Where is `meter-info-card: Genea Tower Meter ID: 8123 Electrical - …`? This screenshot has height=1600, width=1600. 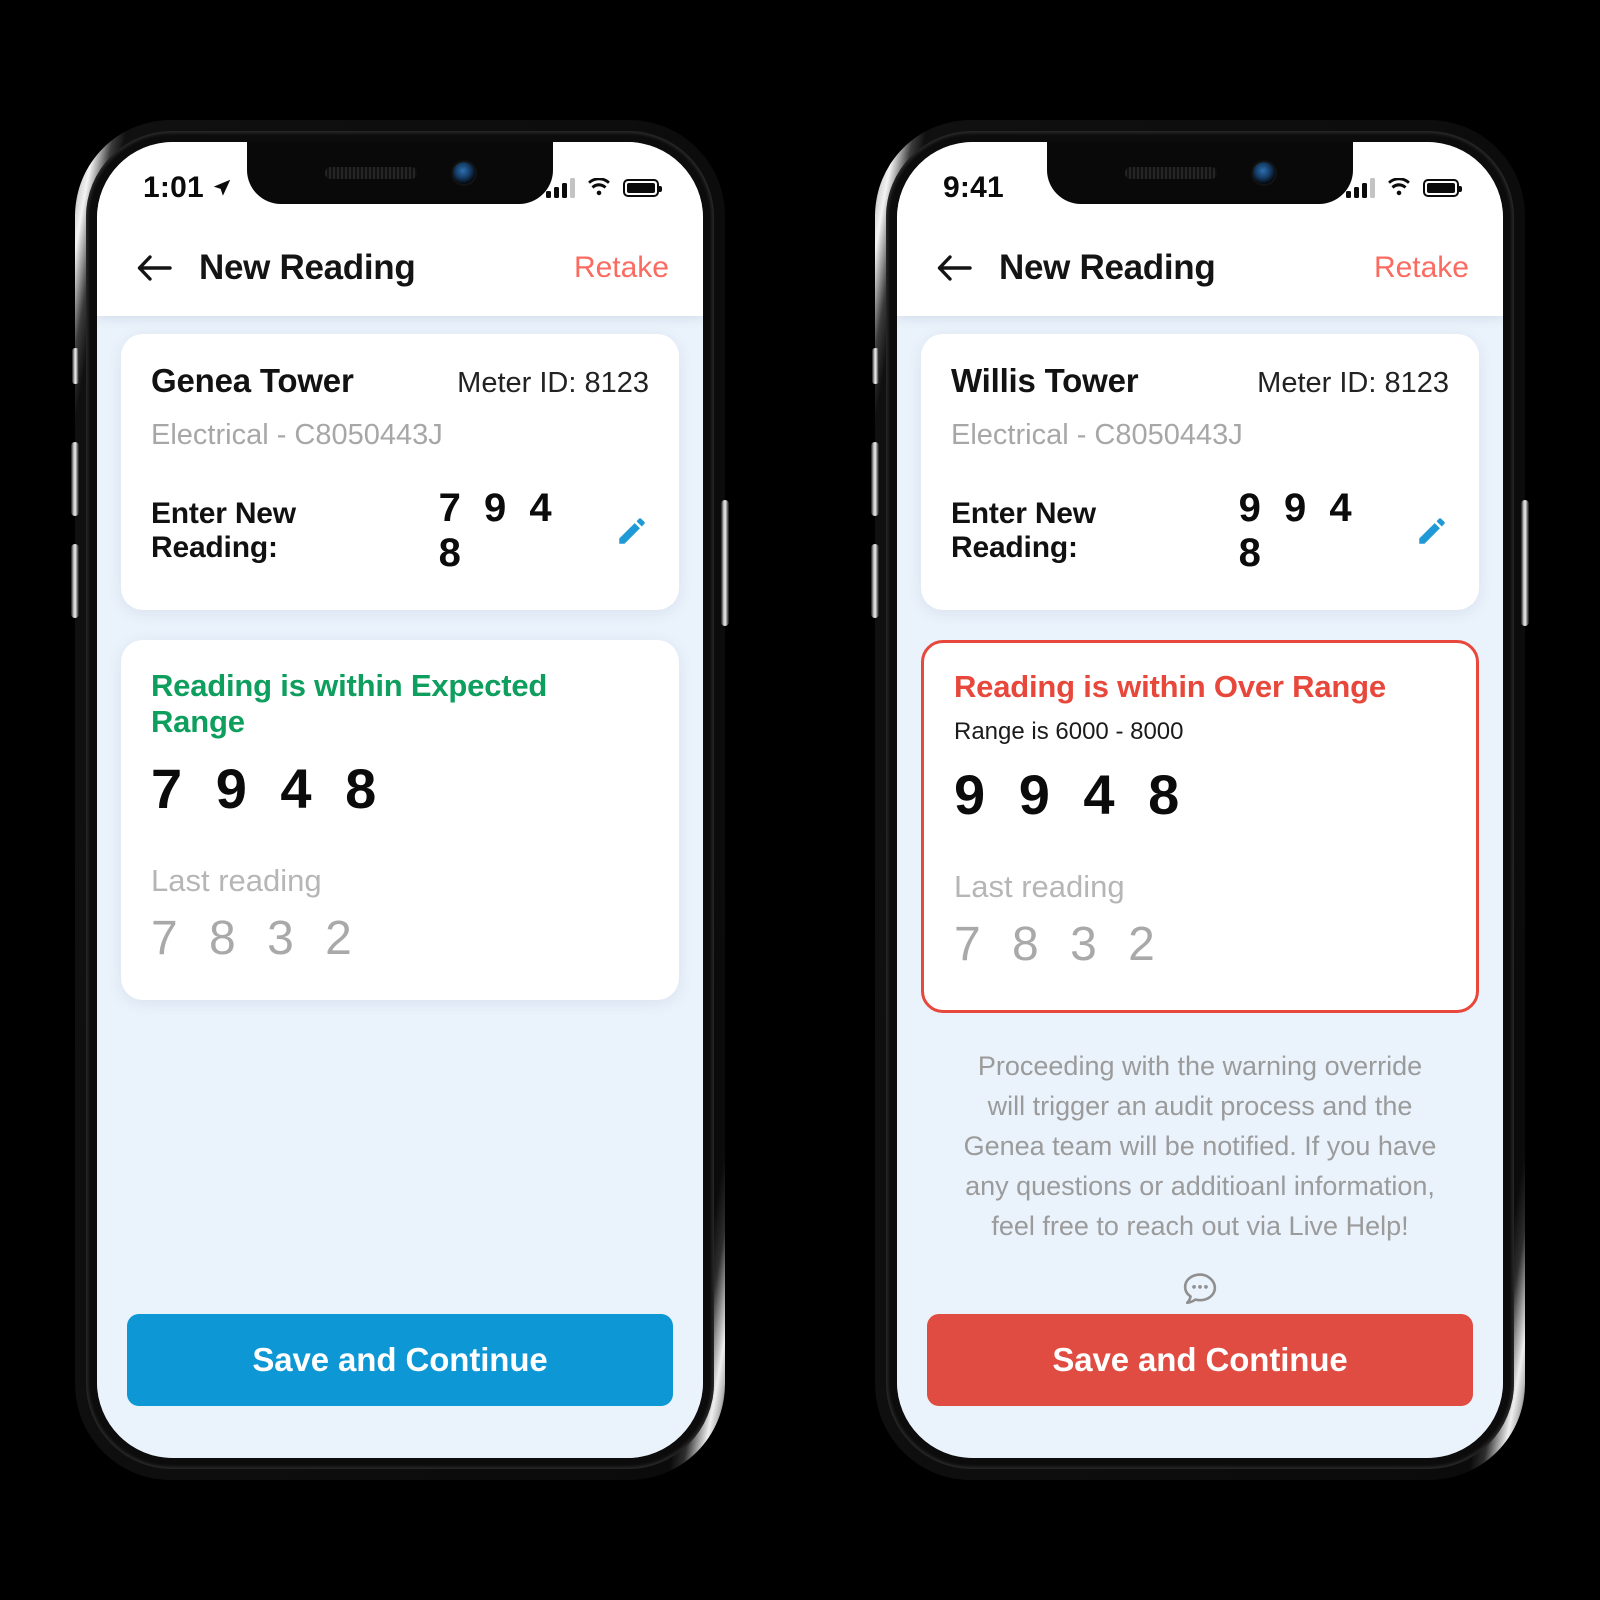
meter-info-card: Genea Tower Meter ID: 8123 Electrical - … is located at coordinates (400, 472).